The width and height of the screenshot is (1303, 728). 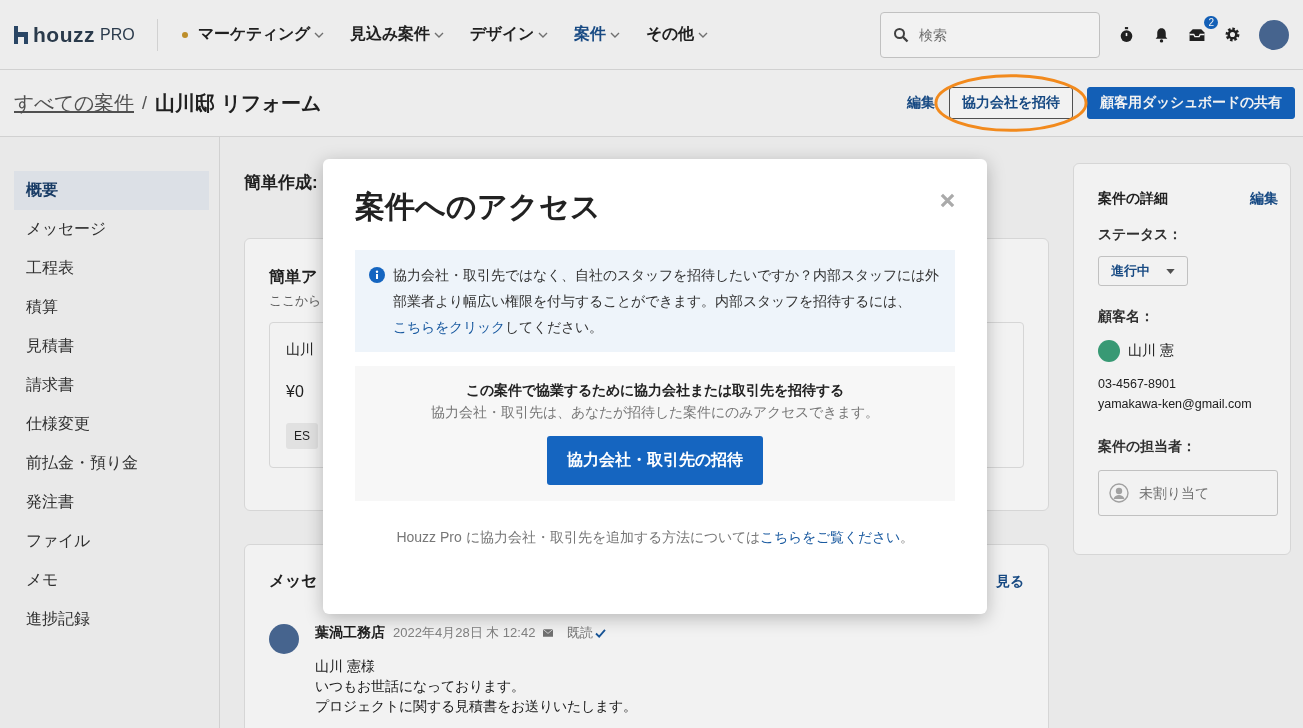 What do you see at coordinates (111, 463) in the screenshot?
I see `sidebar-item: 前払金・預り金` at bounding box center [111, 463].